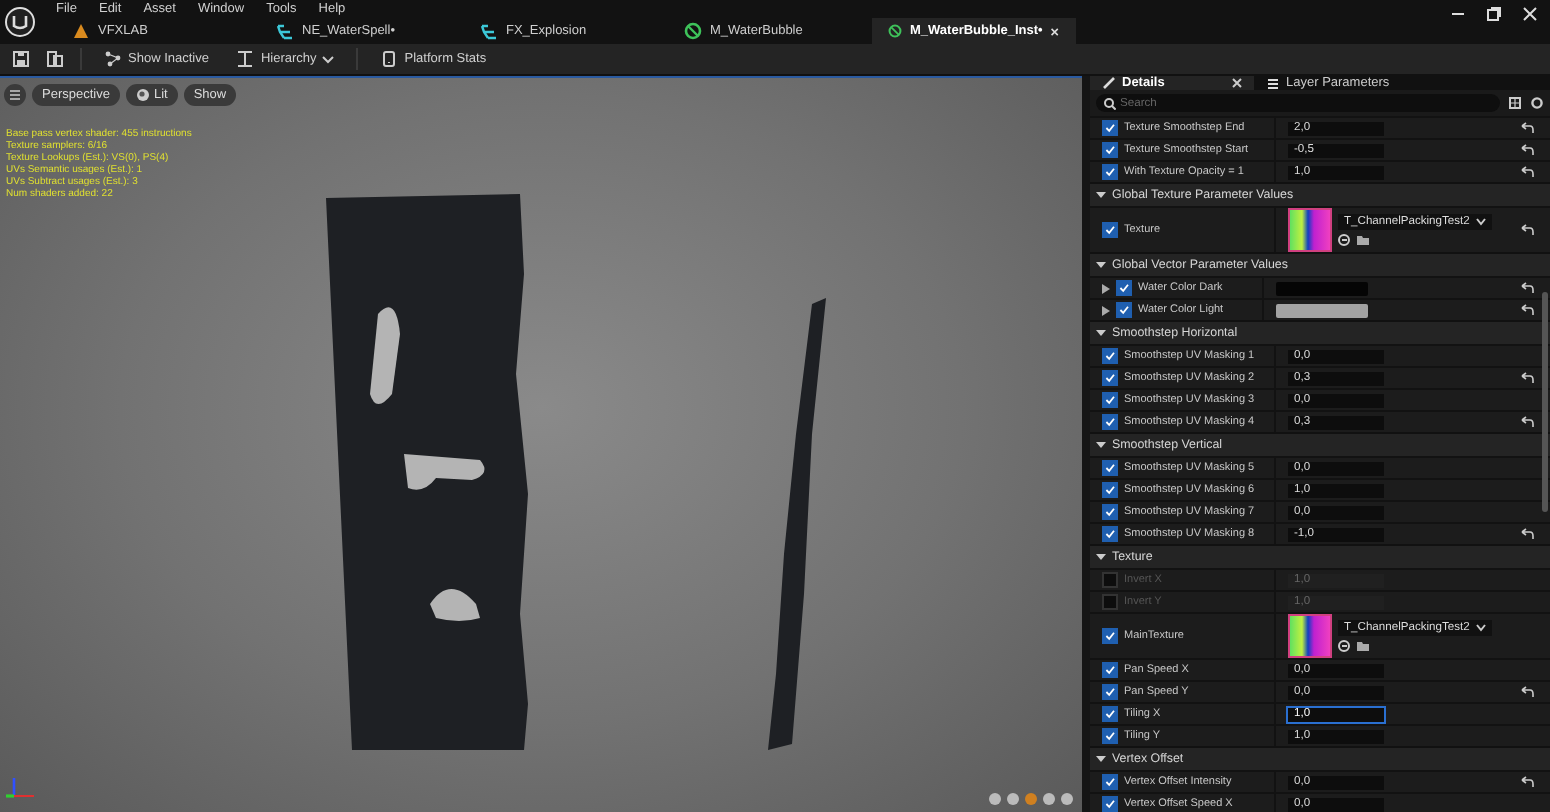 The height and width of the screenshot is (812, 1550). I want to click on menu-icon, so click(15, 95).